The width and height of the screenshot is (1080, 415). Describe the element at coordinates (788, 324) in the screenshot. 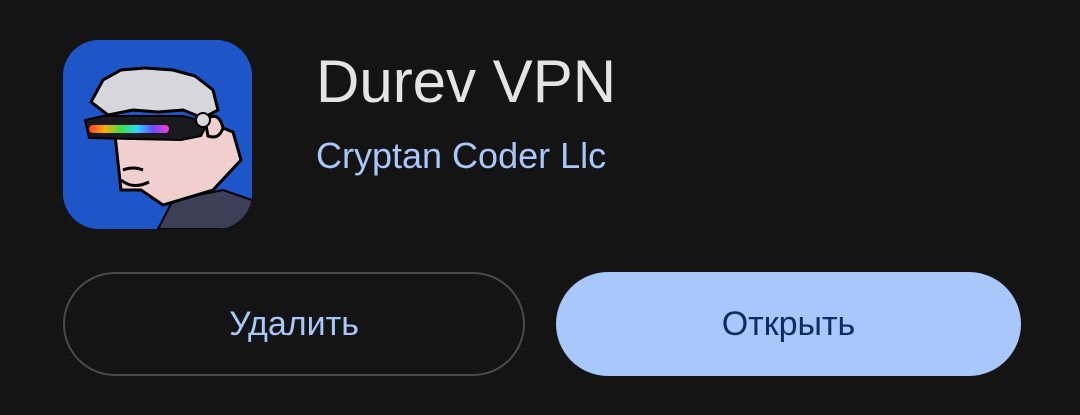

I see `open-button: Открыть` at that location.